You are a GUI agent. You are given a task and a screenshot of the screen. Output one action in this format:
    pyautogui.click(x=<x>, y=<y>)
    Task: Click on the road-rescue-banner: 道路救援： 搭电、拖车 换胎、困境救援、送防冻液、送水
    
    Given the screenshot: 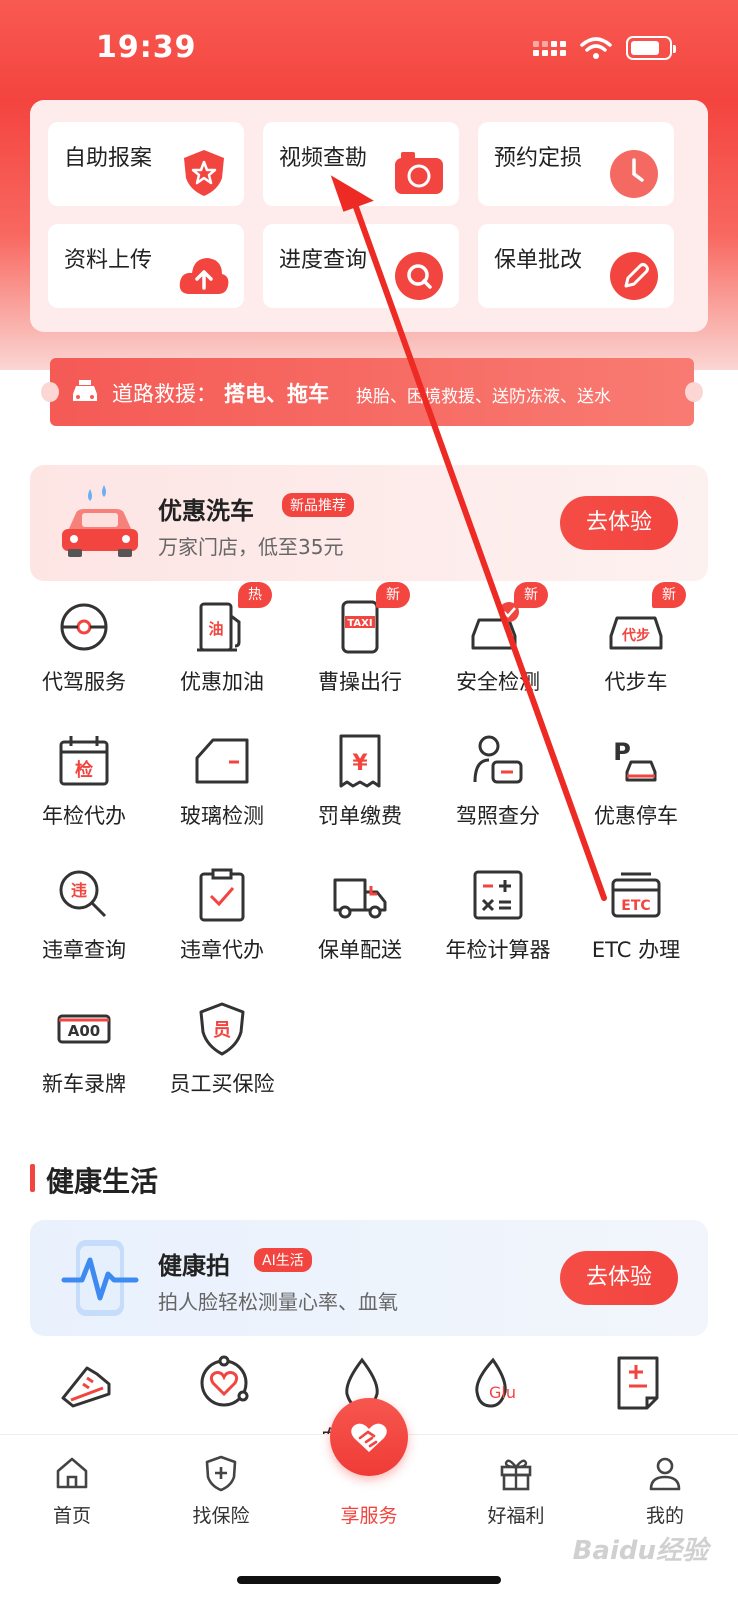 What is the action you would take?
    pyautogui.click(x=372, y=392)
    